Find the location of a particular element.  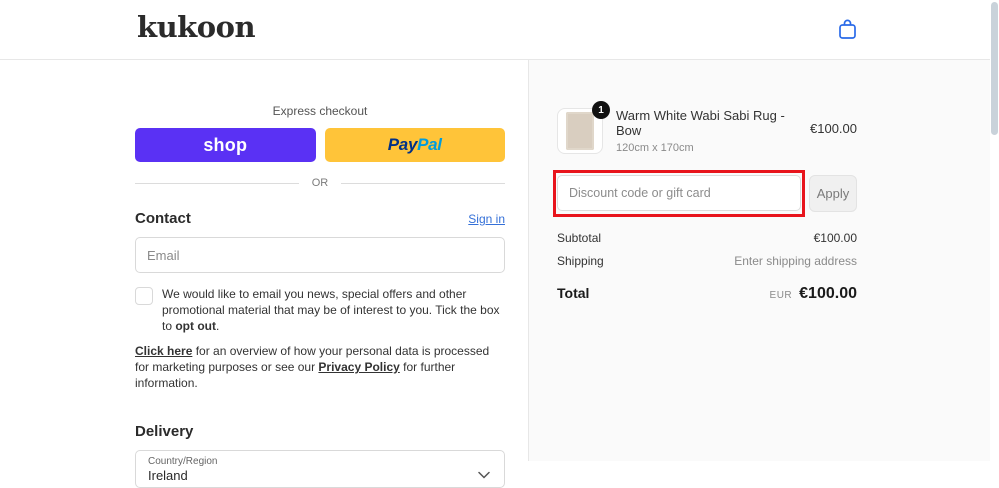

paypal-logo: PayPal is located at coordinates (414, 144).